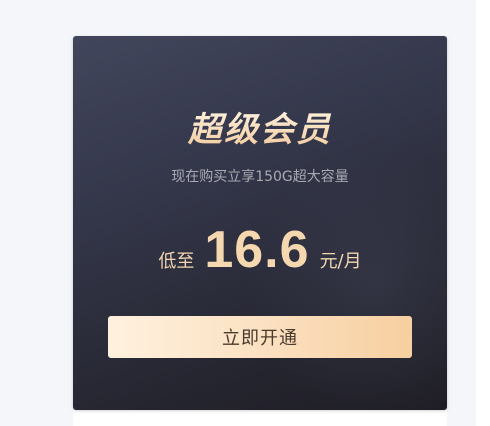 Image resolution: width=490 pixels, height=426 pixels. I want to click on activate-now-label: 立即开通, so click(260, 338).